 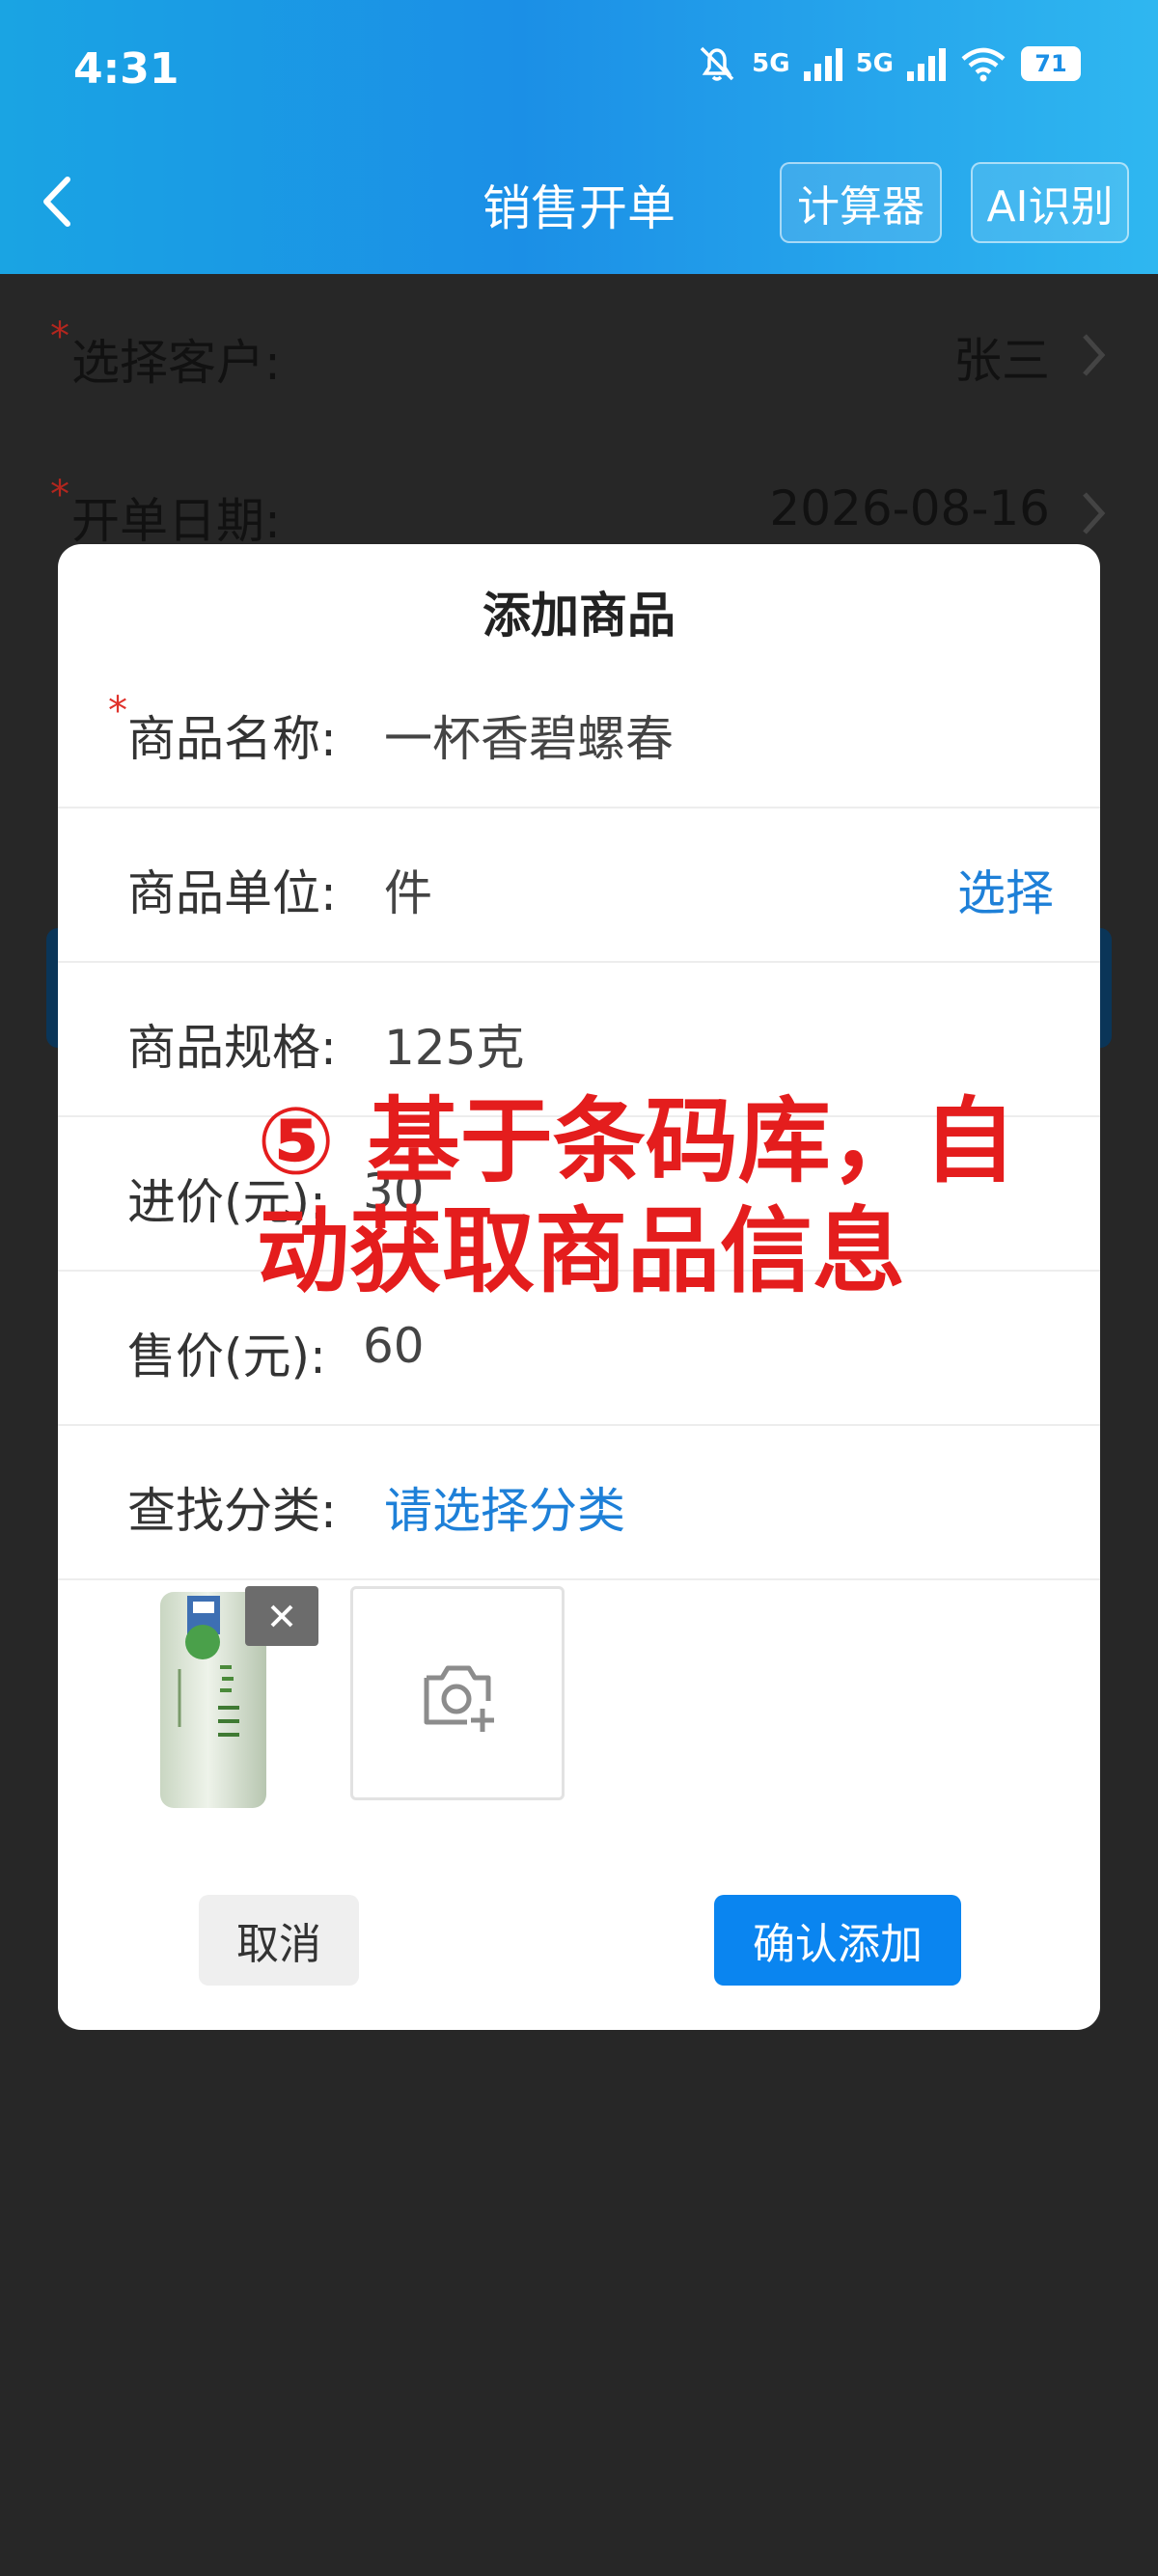 What do you see at coordinates (717, 64) in the screenshot?
I see `mute-icon` at bounding box center [717, 64].